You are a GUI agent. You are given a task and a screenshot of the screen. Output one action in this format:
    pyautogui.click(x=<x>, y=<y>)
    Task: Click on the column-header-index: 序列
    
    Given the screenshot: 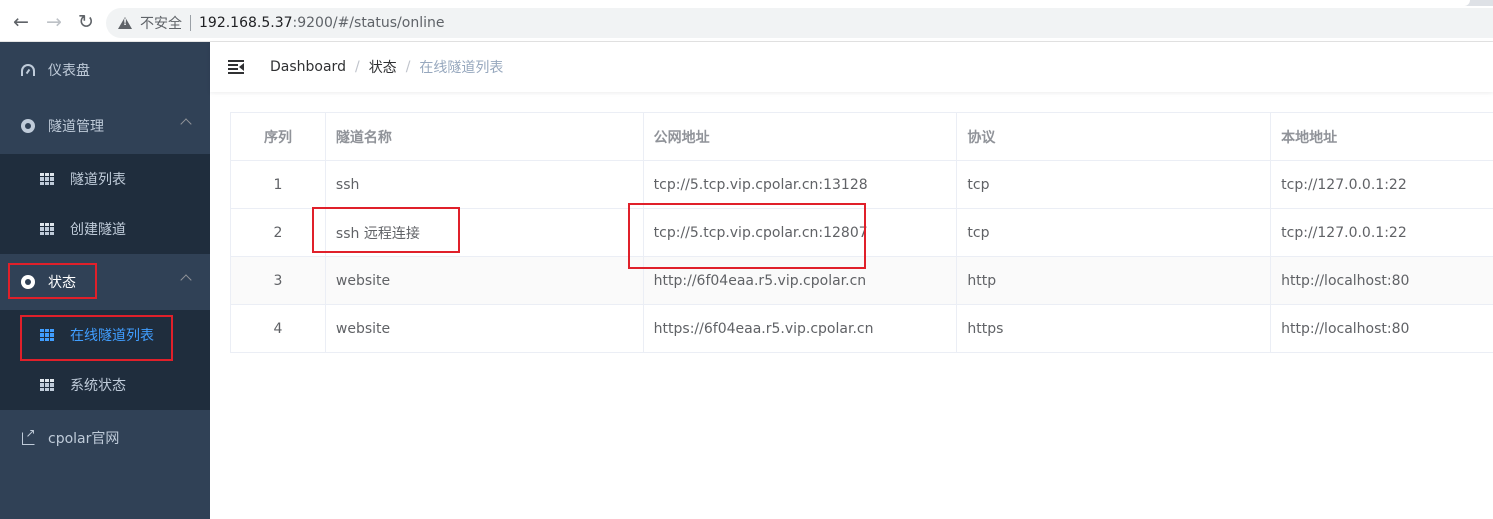 What is the action you would take?
    pyautogui.click(x=278, y=136)
    